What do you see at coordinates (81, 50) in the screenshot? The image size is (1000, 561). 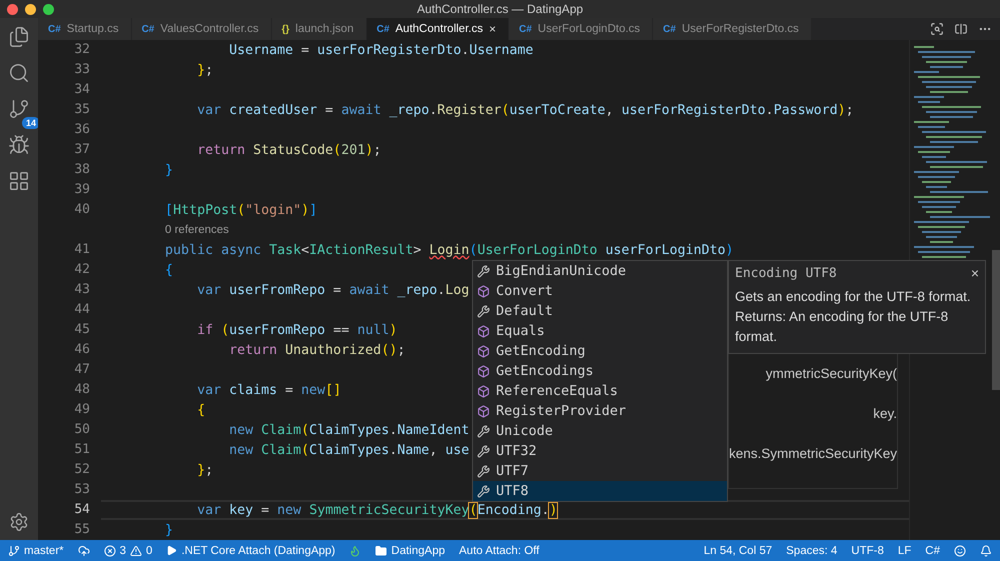 I see `line-number: 32` at bounding box center [81, 50].